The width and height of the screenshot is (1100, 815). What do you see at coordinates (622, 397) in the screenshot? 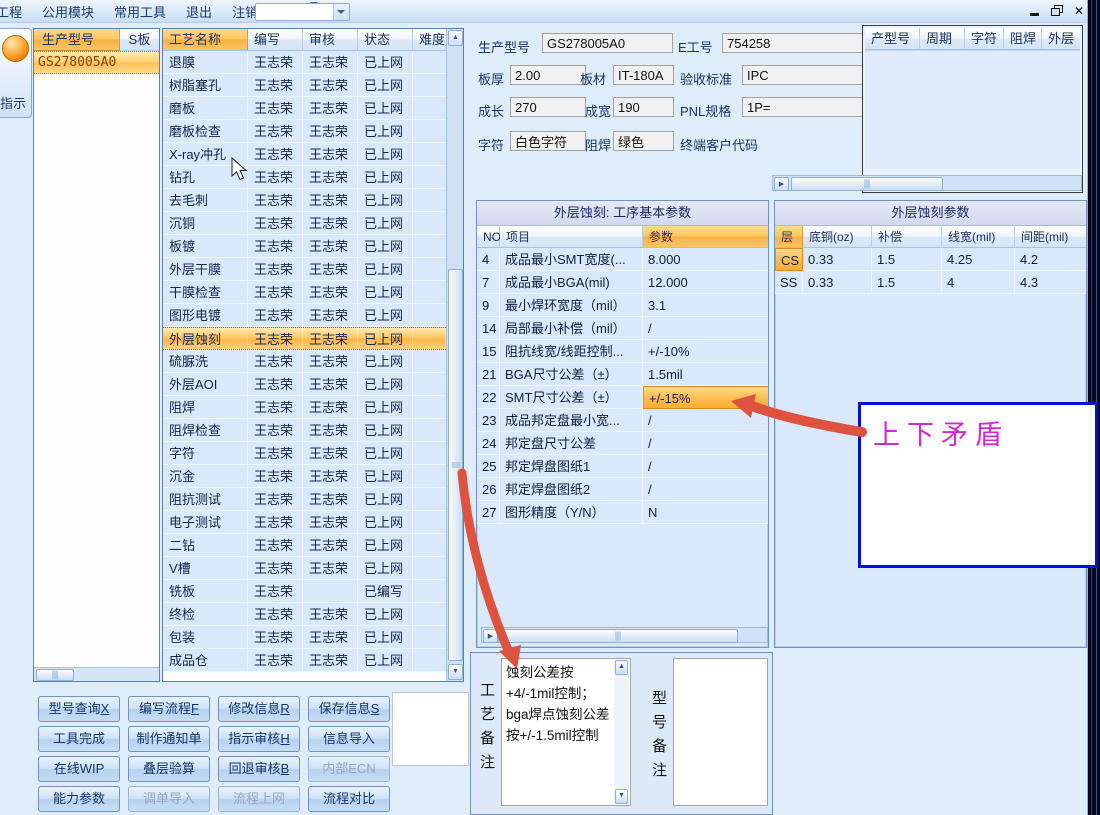
I see `basic-params-row: 22 SMT尺寸公差（±） +/-15%` at bounding box center [622, 397].